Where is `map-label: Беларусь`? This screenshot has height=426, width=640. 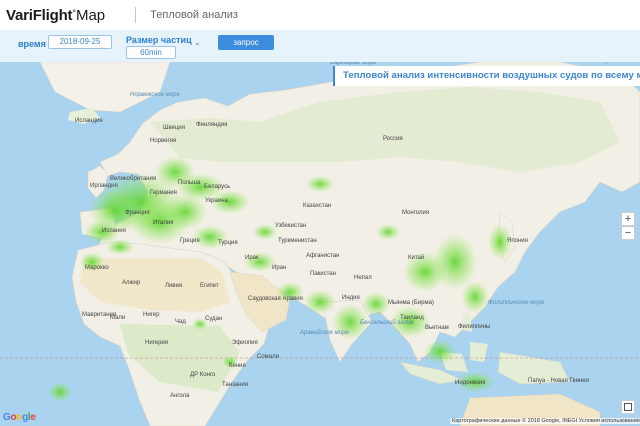
map-label: Беларусь is located at coordinates (217, 187).